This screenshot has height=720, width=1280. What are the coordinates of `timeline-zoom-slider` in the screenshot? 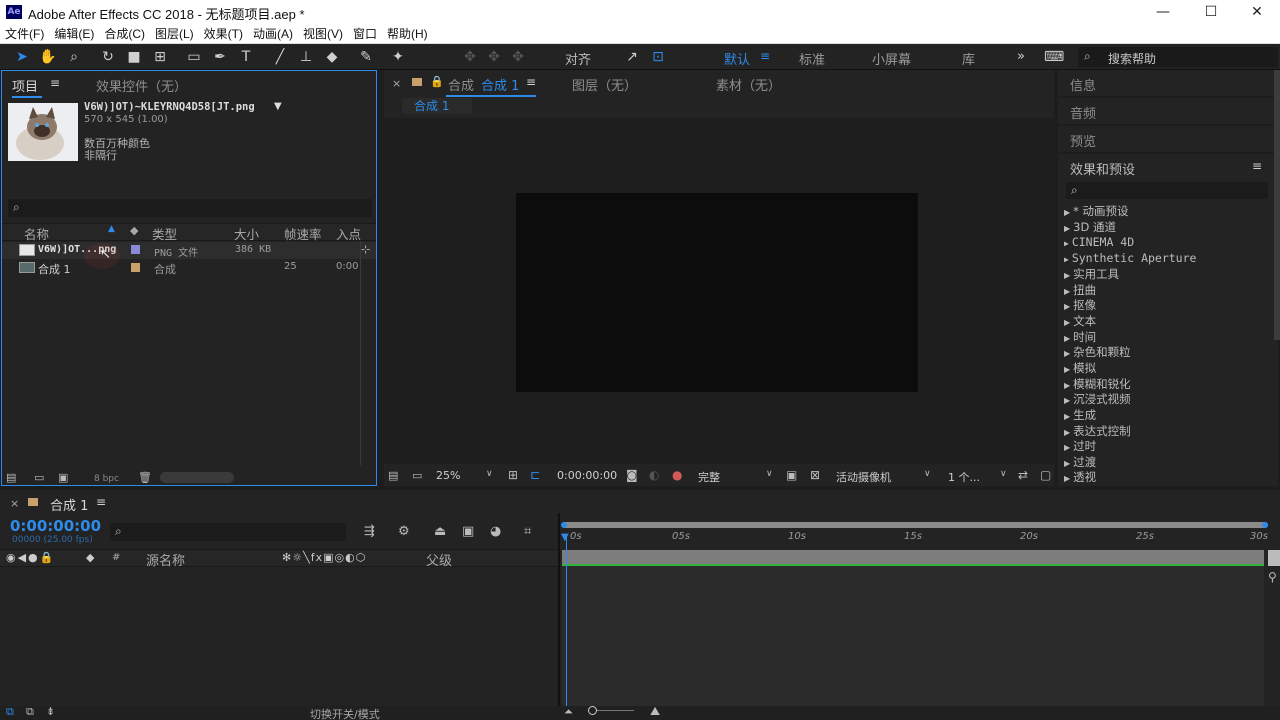 It's located at (611, 711).